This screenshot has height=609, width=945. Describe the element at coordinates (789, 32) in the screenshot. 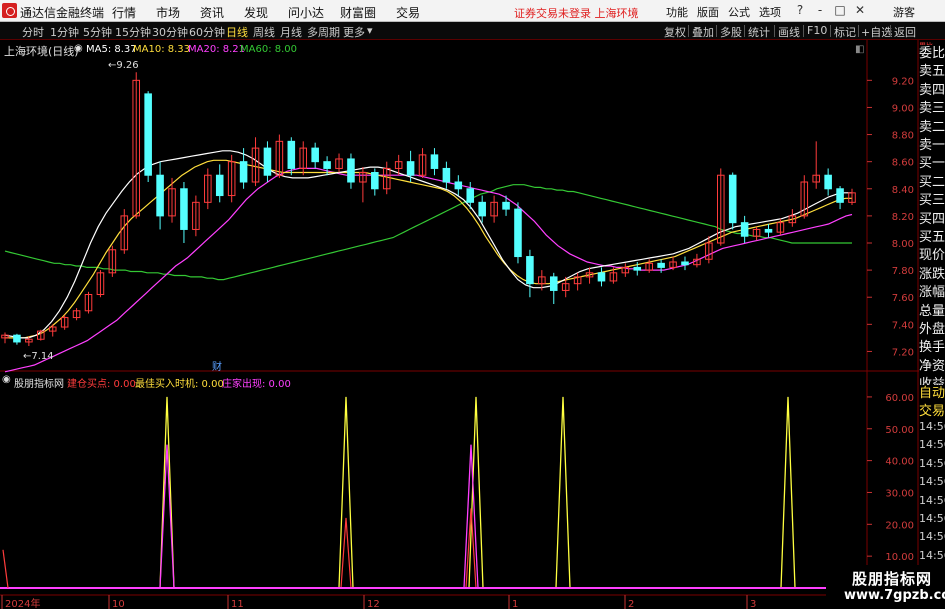

I see `tool-huaxian: 画线` at that location.